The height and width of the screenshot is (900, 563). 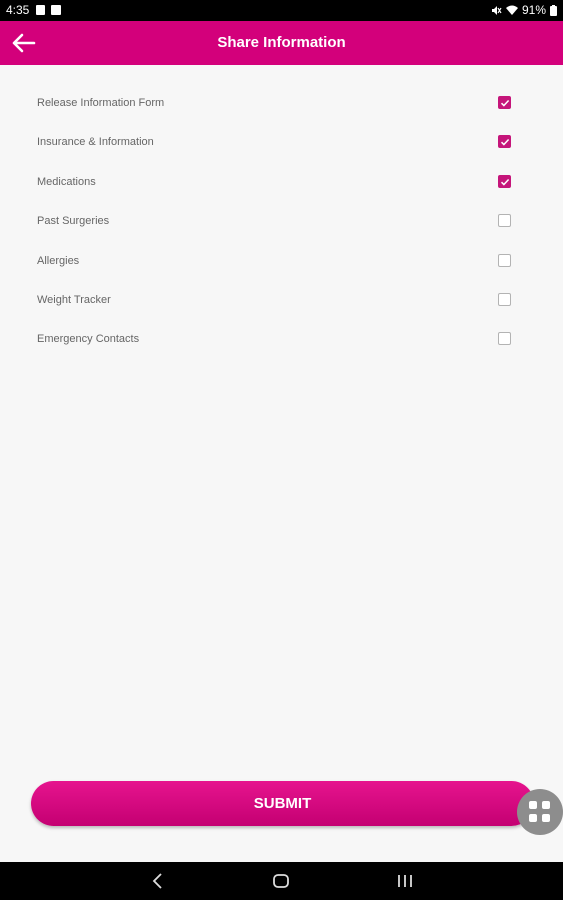 What do you see at coordinates (540, 812) in the screenshot?
I see `grid-menu-button` at bounding box center [540, 812].